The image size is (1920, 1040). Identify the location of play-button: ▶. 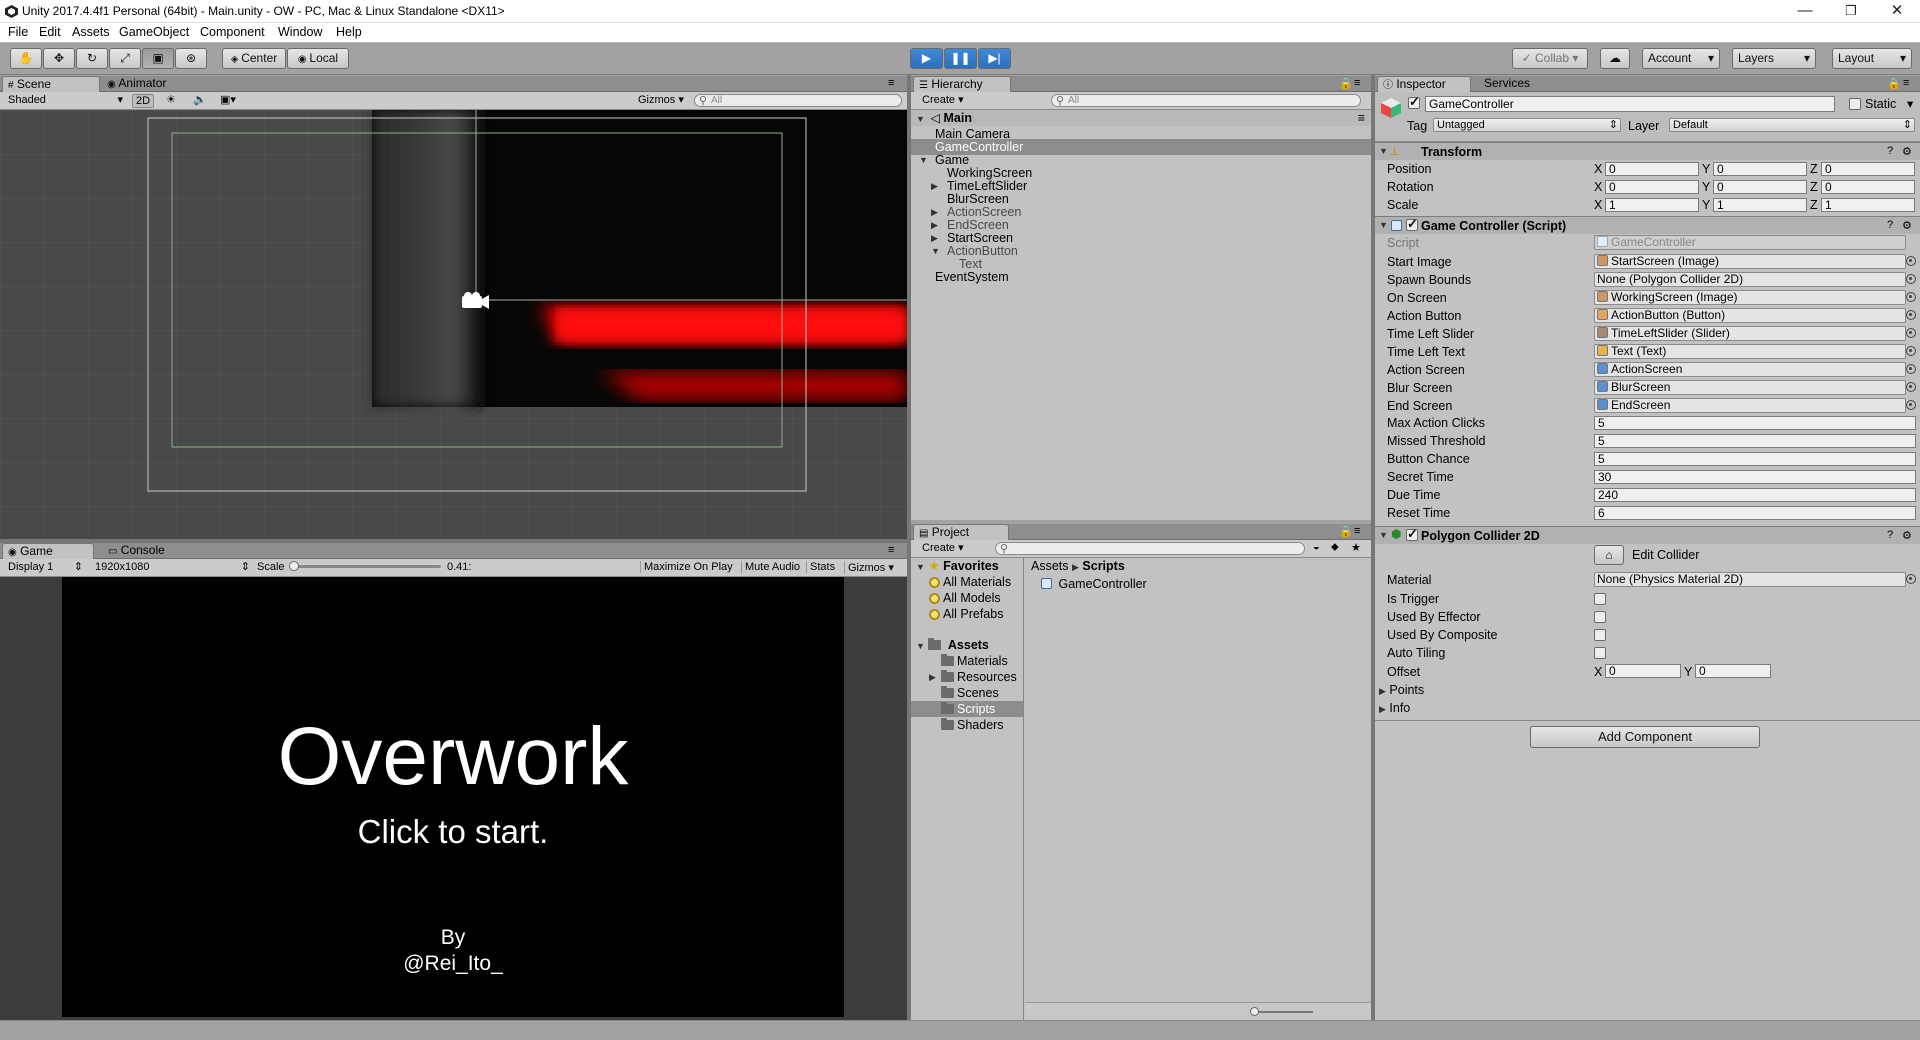
(926, 58).